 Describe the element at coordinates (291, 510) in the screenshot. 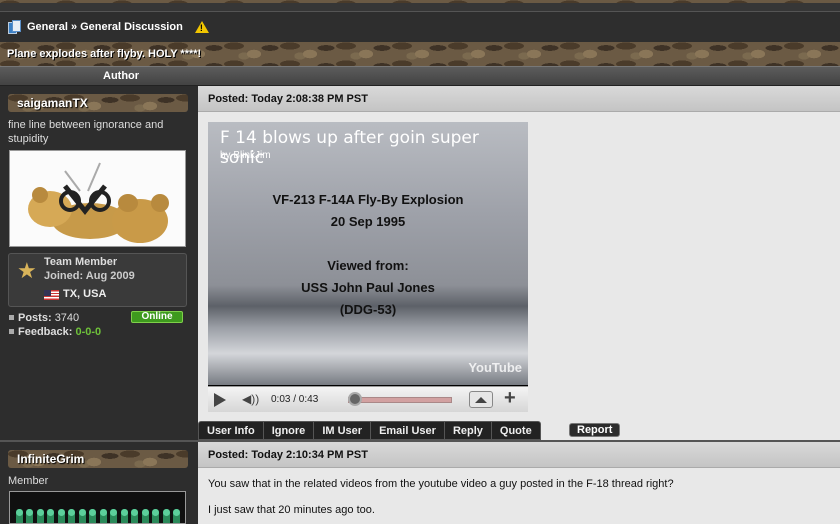

I see `post-body-line-2: I just saw that 20 minutes ago too.` at that location.